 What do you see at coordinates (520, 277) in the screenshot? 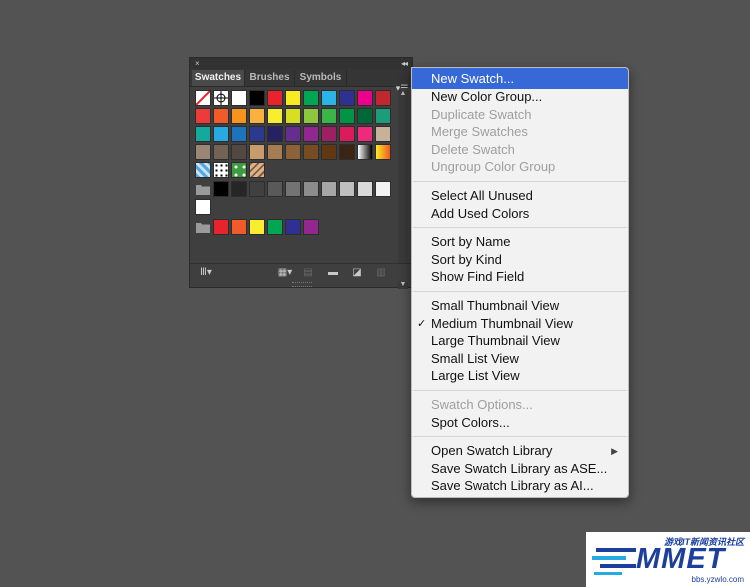
I see `menu-item-show-find-field: Show Find Field` at bounding box center [520, 277].